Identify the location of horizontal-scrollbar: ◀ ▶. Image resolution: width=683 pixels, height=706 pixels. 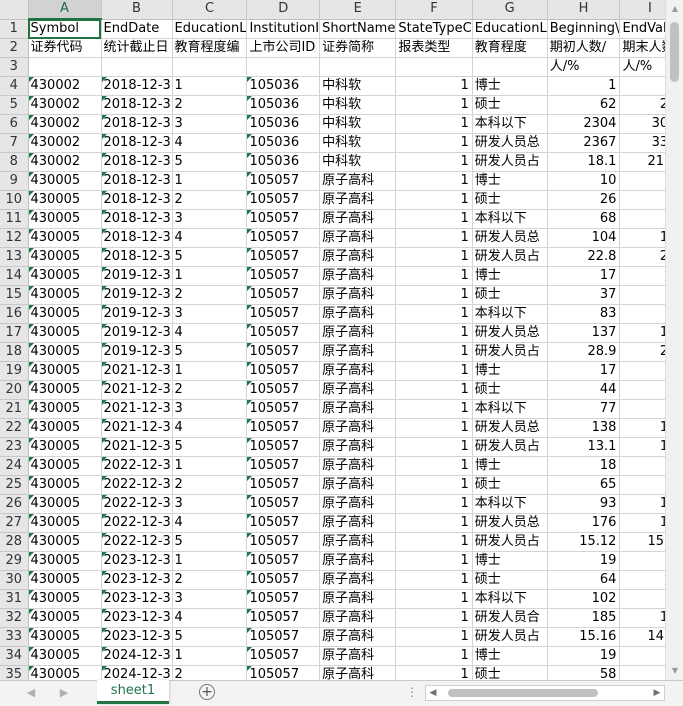
(545, 693).